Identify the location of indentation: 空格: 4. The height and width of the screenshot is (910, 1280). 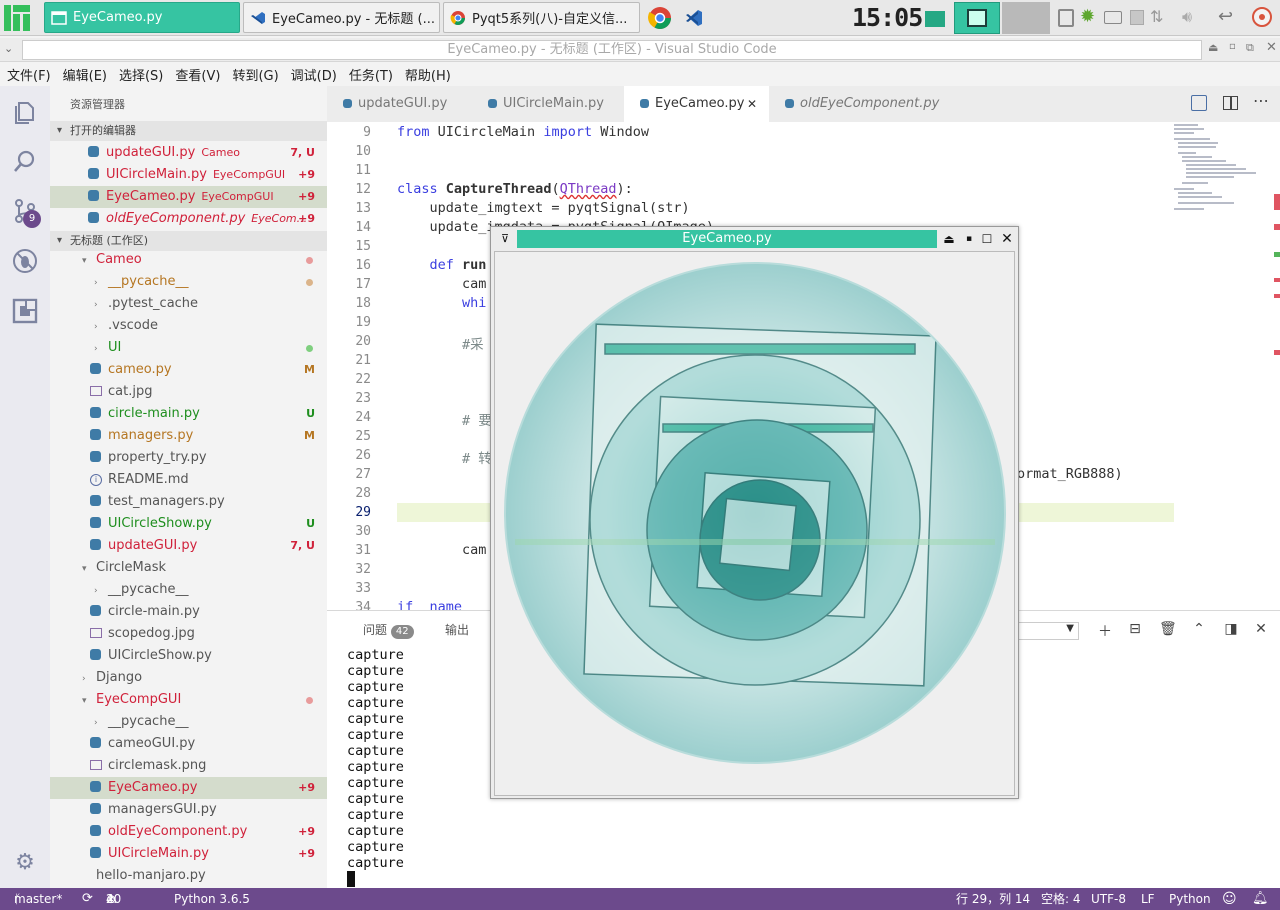
(1061, 899).